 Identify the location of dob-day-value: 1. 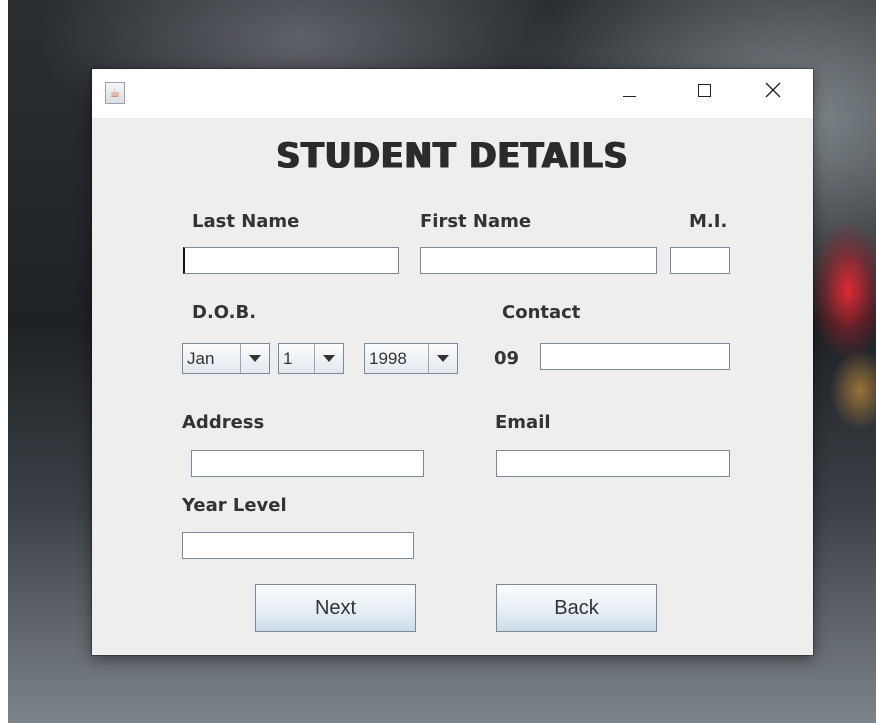
(297, 358).